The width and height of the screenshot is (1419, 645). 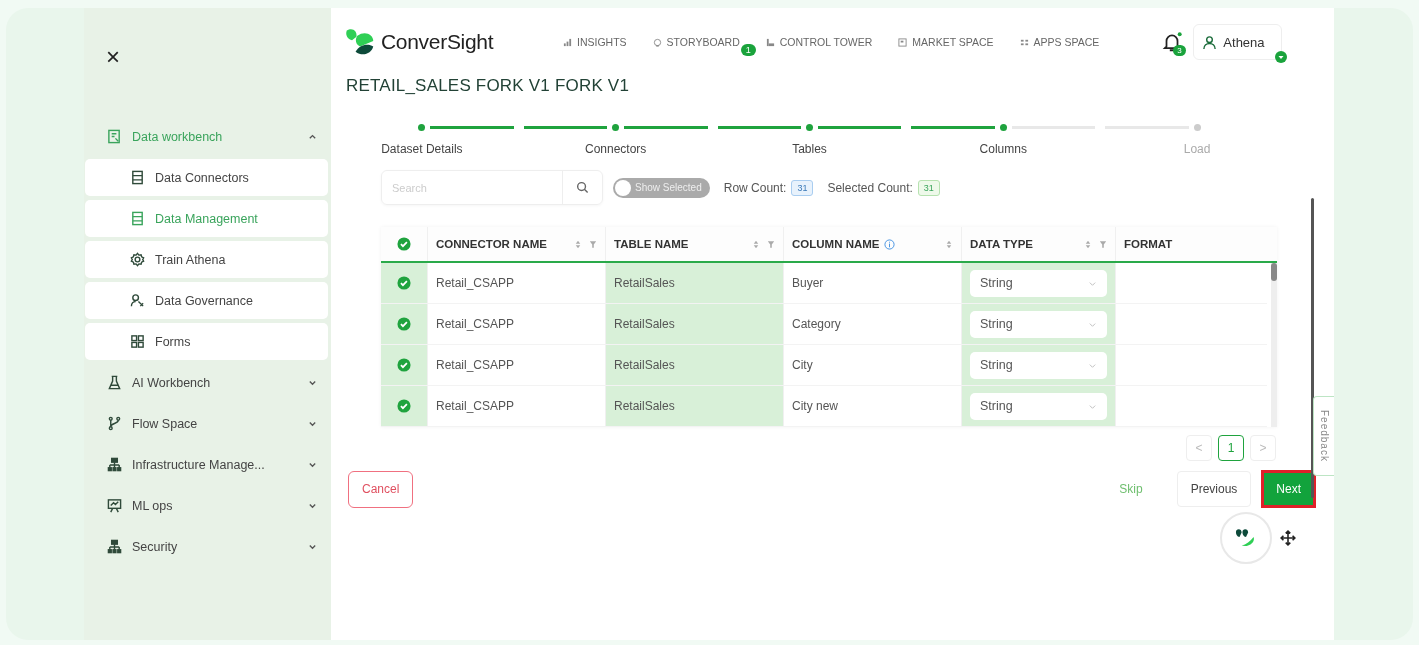 What do you see at coordinates (928, 187) in the screenshot?
I see `selected-count-badge: 31` at bounding box center [928, 187].